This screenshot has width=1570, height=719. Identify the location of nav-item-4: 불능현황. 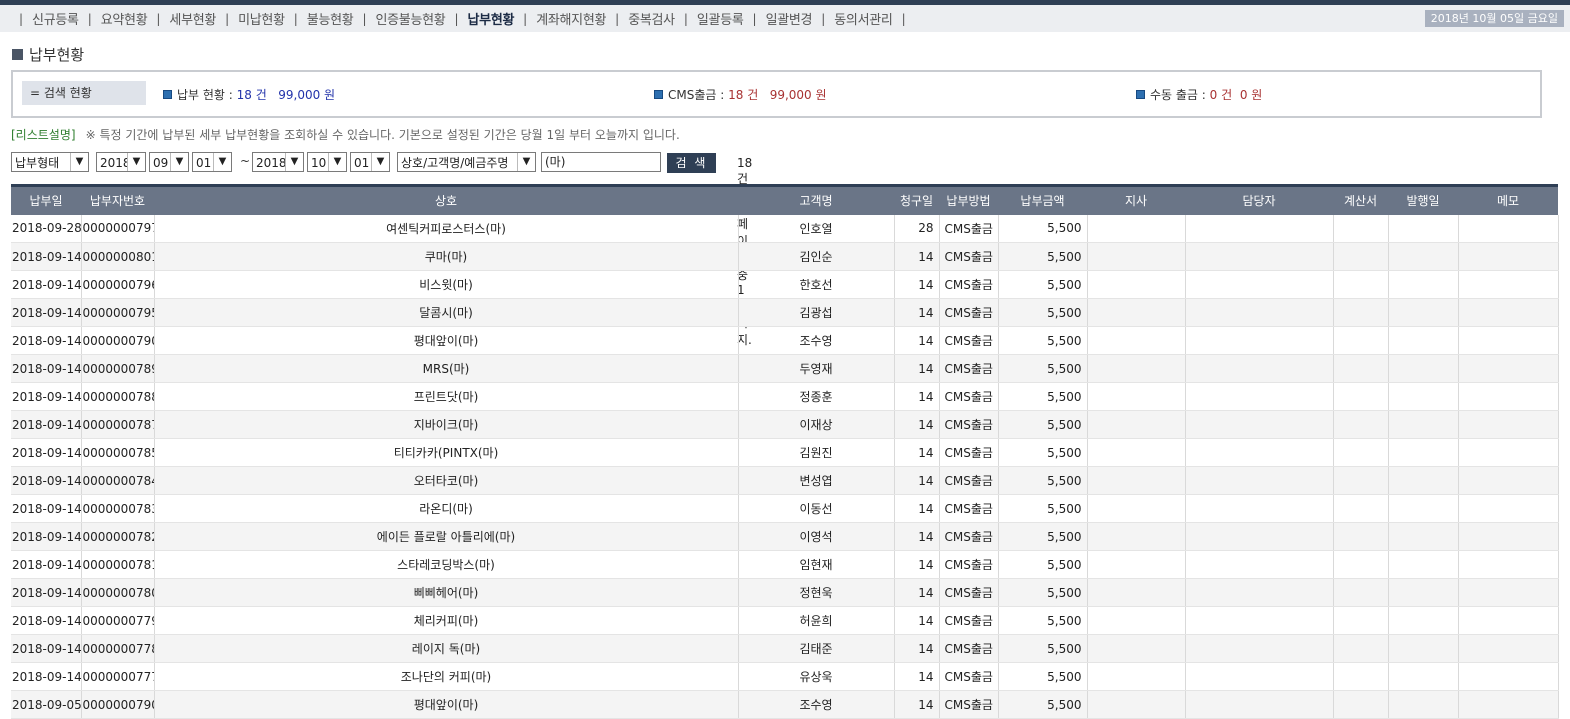
(330, 18).